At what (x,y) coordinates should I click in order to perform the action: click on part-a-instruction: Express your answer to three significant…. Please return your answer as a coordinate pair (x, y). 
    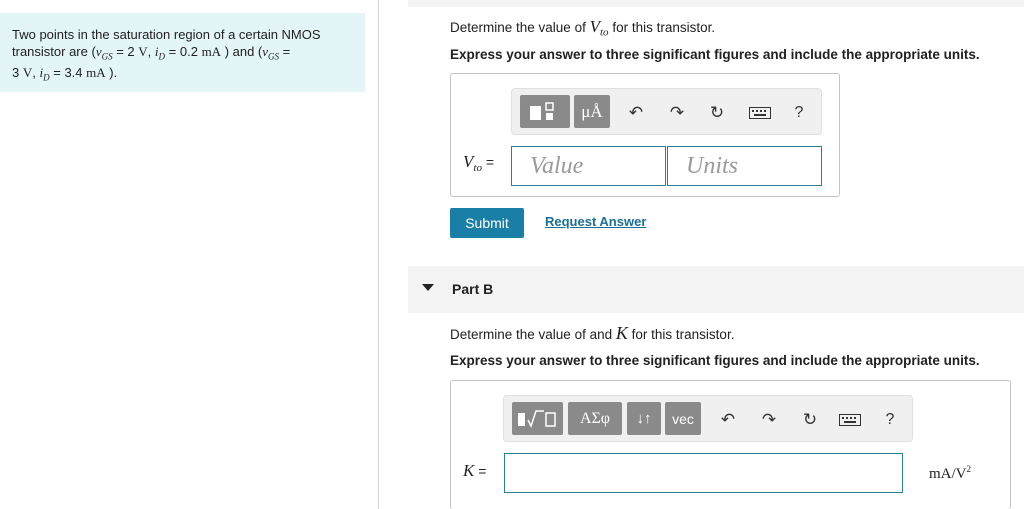
    Looking at the image, I should click on (715, 54).